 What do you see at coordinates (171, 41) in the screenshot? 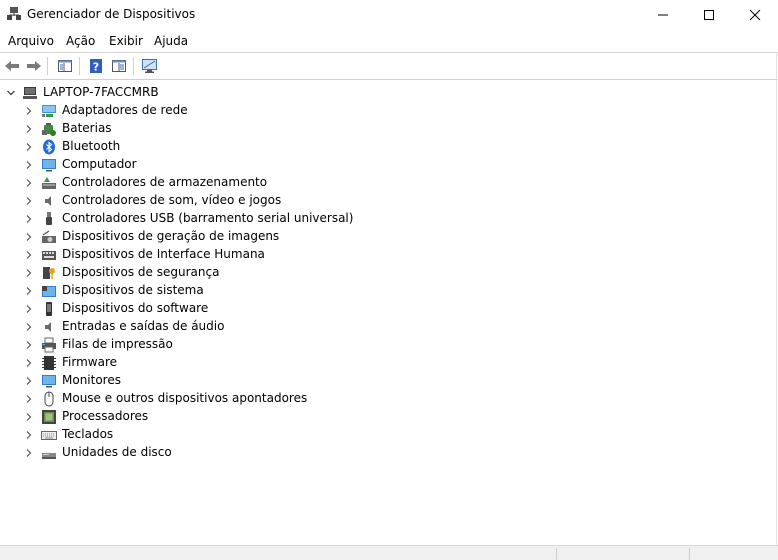
I see `menu-ajuda: Ajuda` at bounding box center [171, 41].